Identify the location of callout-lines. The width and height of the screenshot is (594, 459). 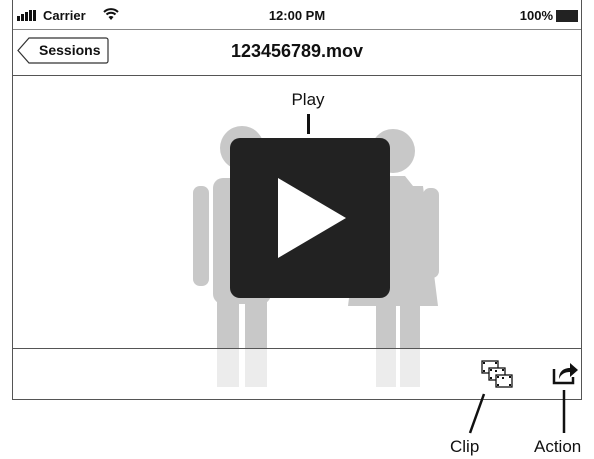
(517, 412).